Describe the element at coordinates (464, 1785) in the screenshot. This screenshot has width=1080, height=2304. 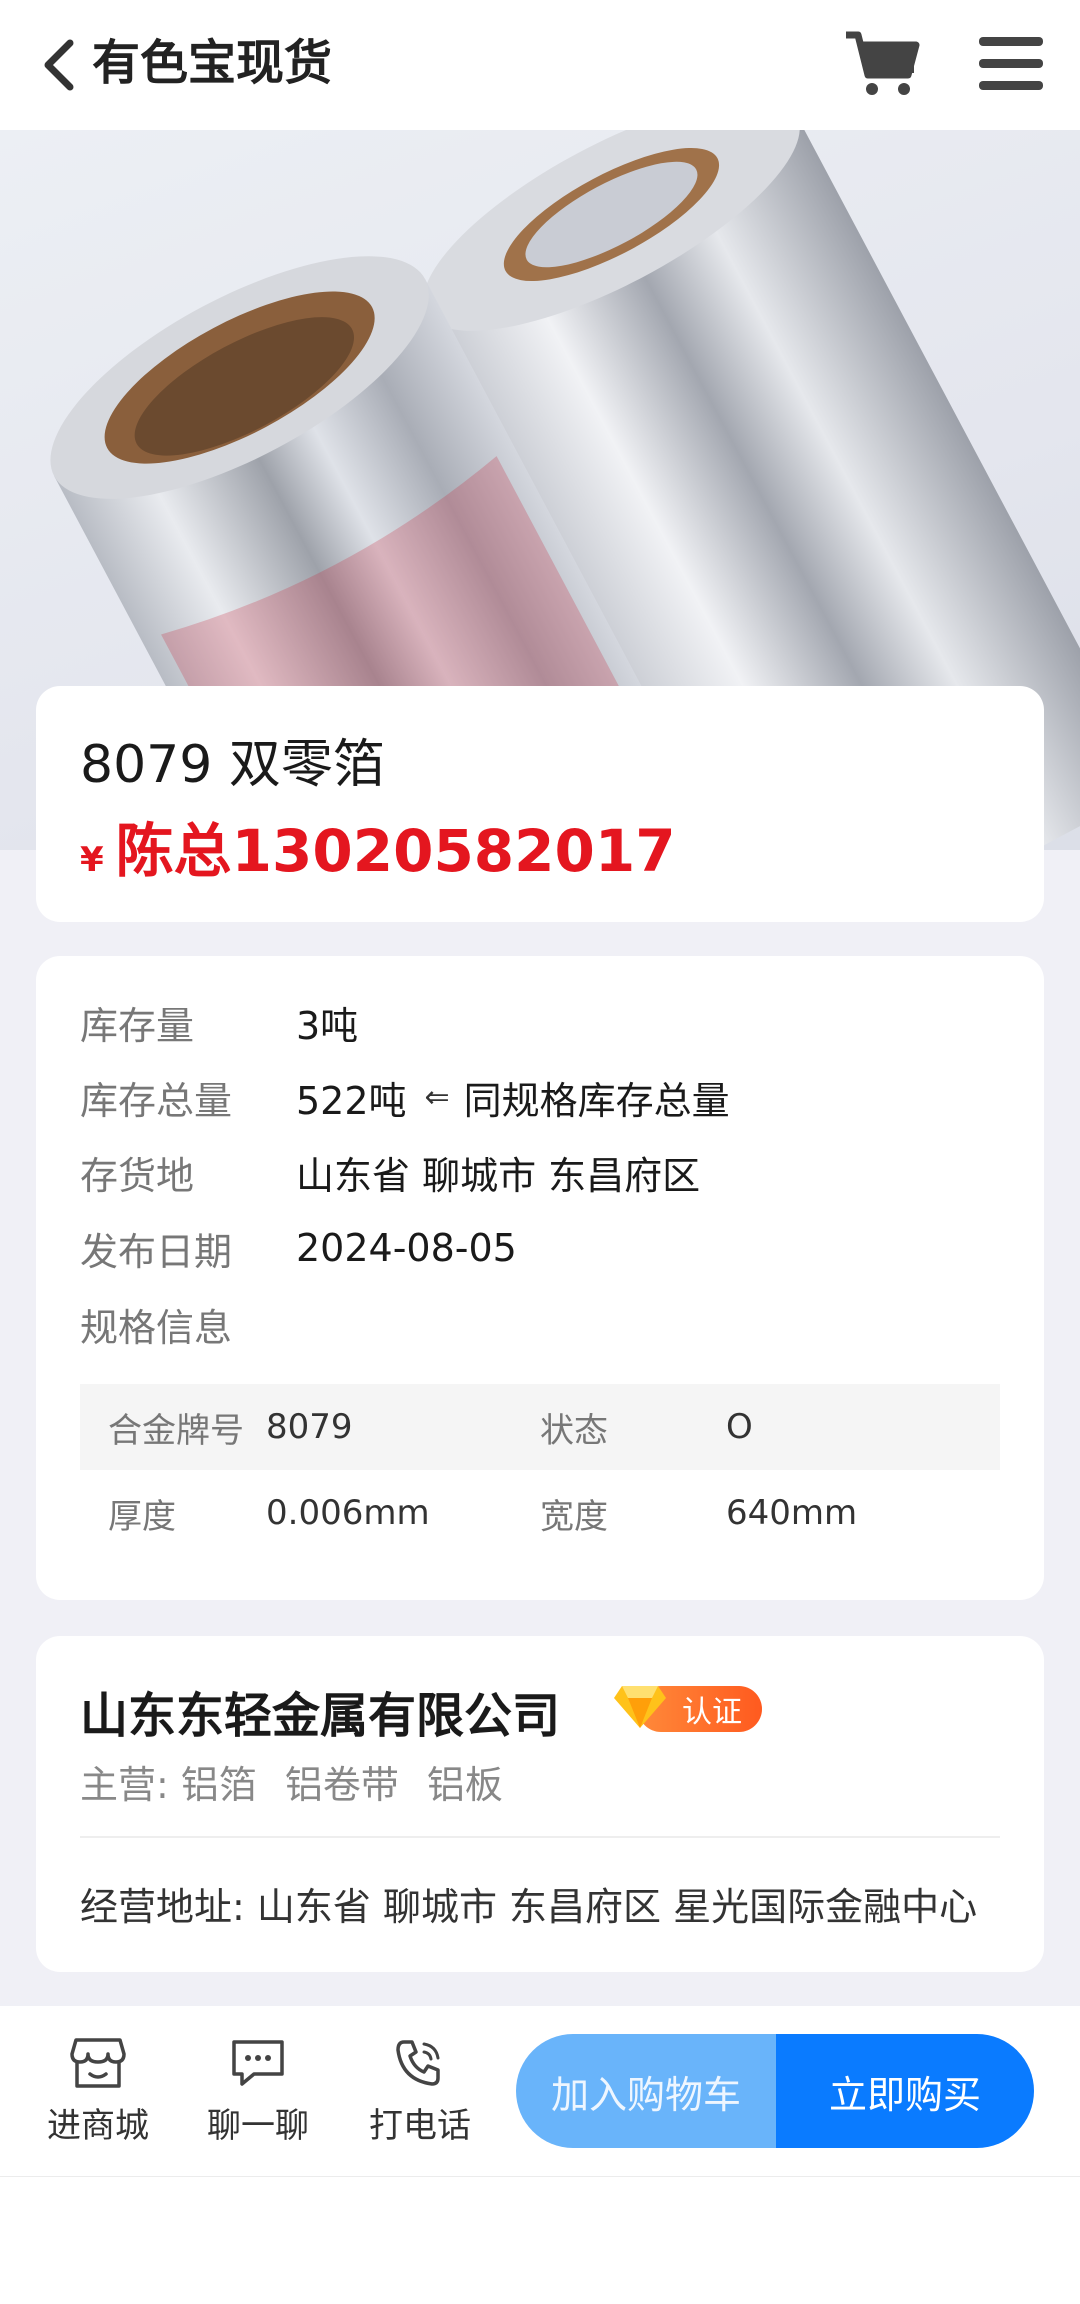
I see `business-tag: 铝板` at that location.